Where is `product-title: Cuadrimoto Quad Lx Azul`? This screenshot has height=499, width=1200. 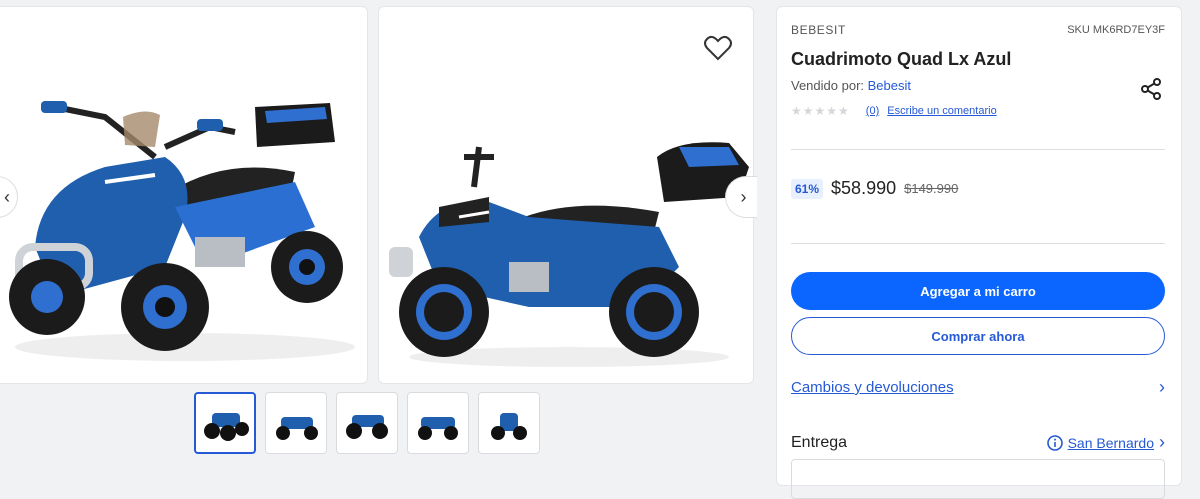
product-title: Cuadrimoto Quad Lx Azul is located at coordinates (901, 59).